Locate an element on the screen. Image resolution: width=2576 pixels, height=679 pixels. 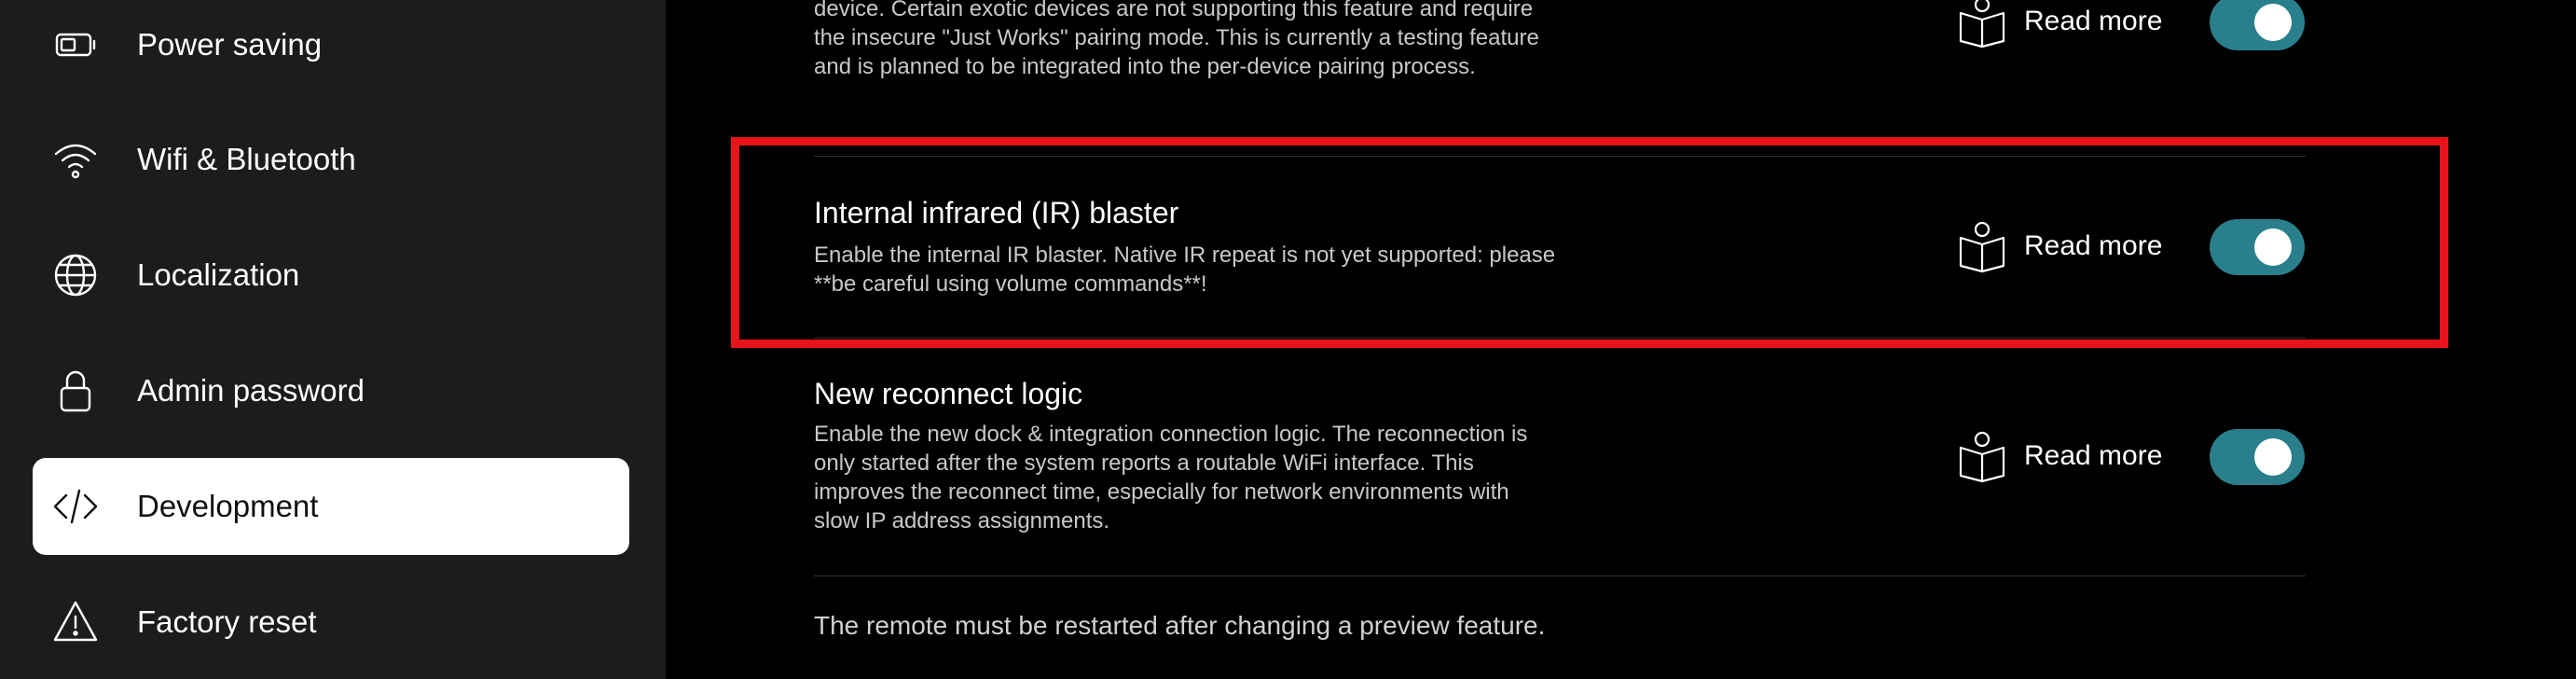
sidebar-item-wifi-bluetooth: Wifi & Bluetooth is located at coordinates (331, 159).